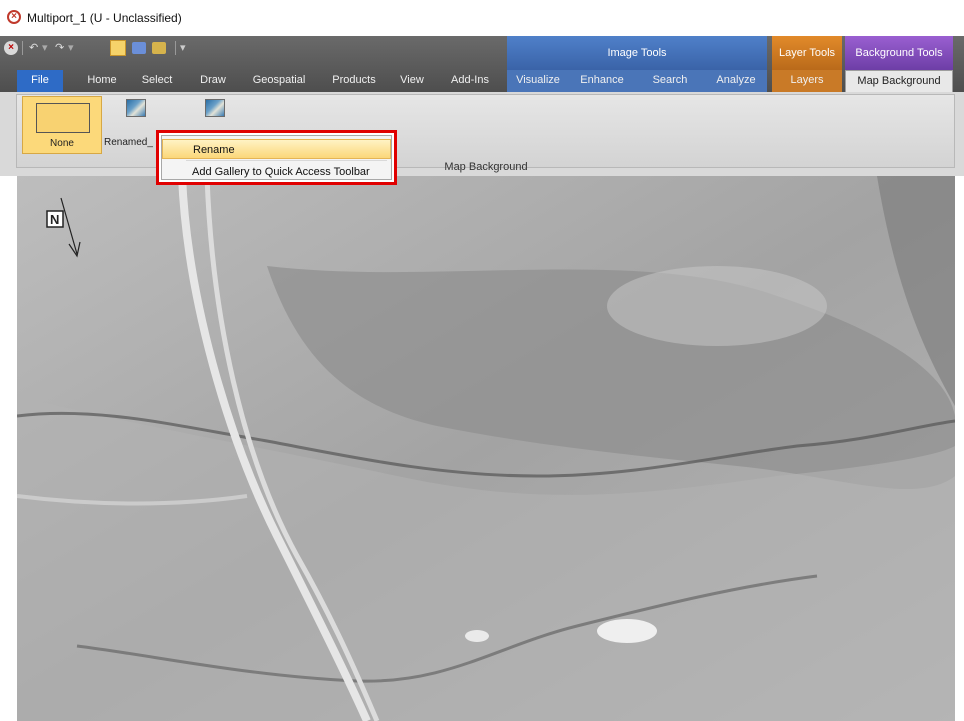  What do you see at coordinates (59, 48) in the screenshot?
I see `redo-icon: ↷` at bounding box center [59, 48].